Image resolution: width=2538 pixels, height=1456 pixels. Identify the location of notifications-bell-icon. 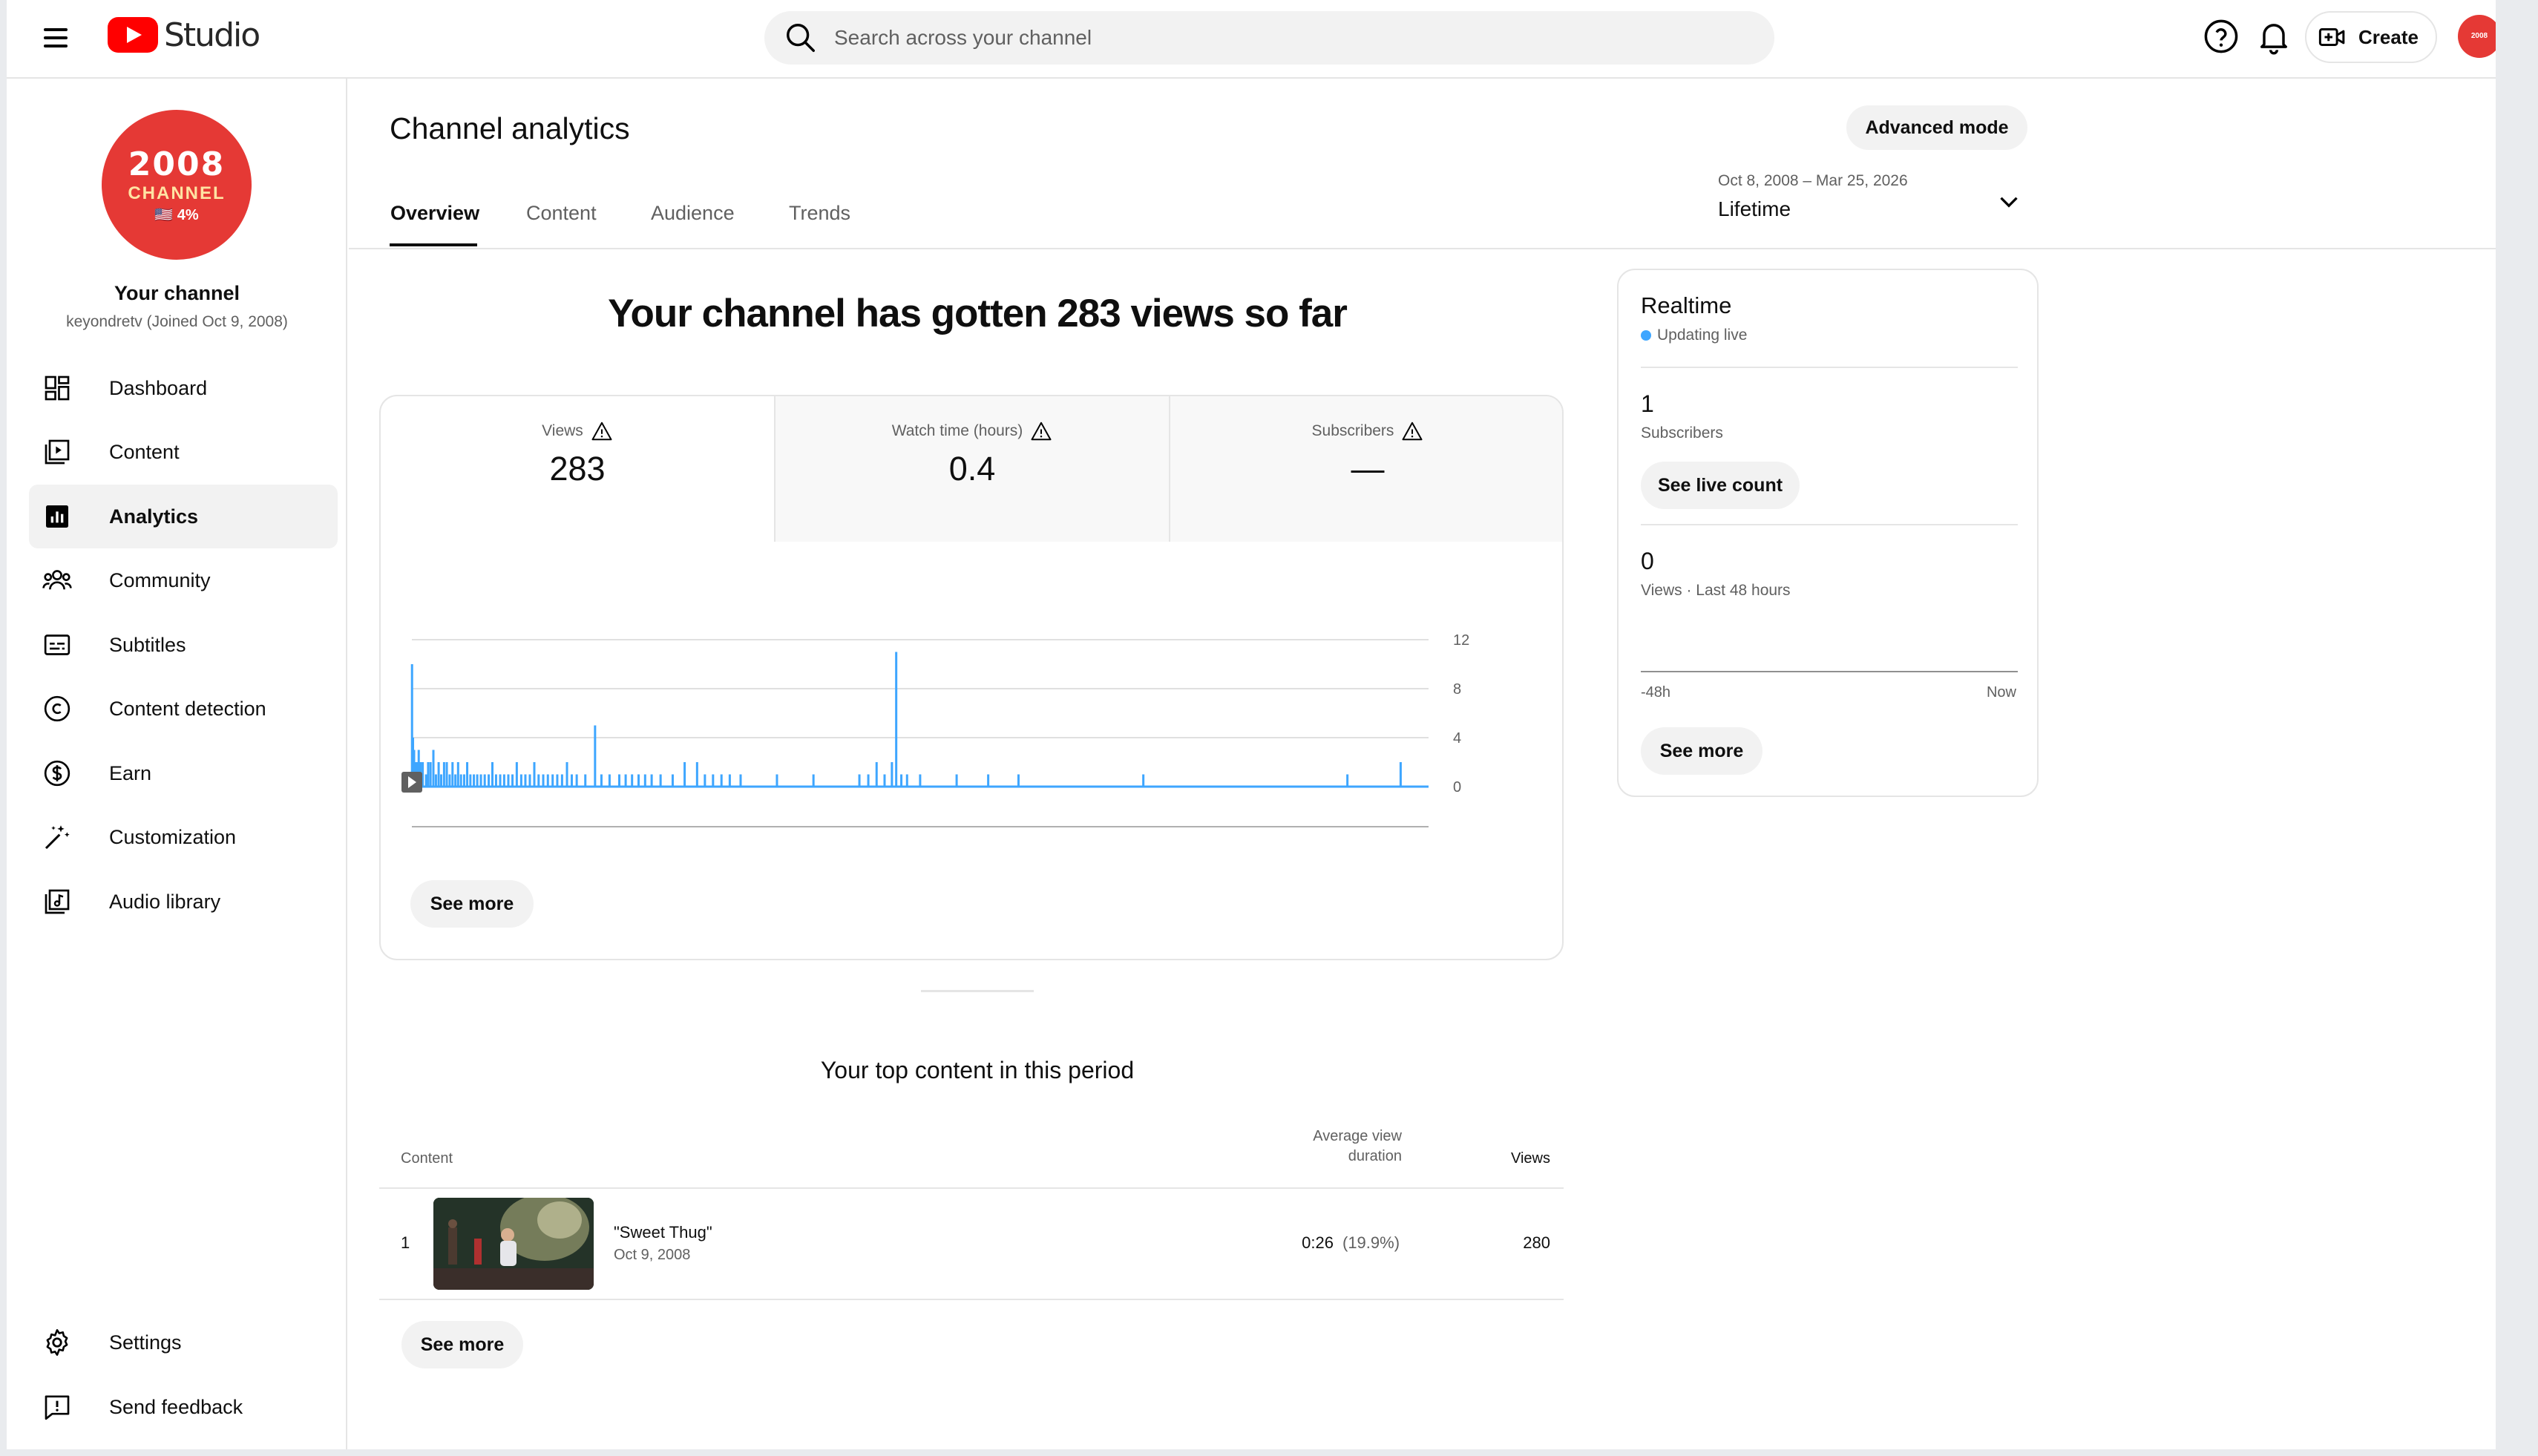
(2274, 37).